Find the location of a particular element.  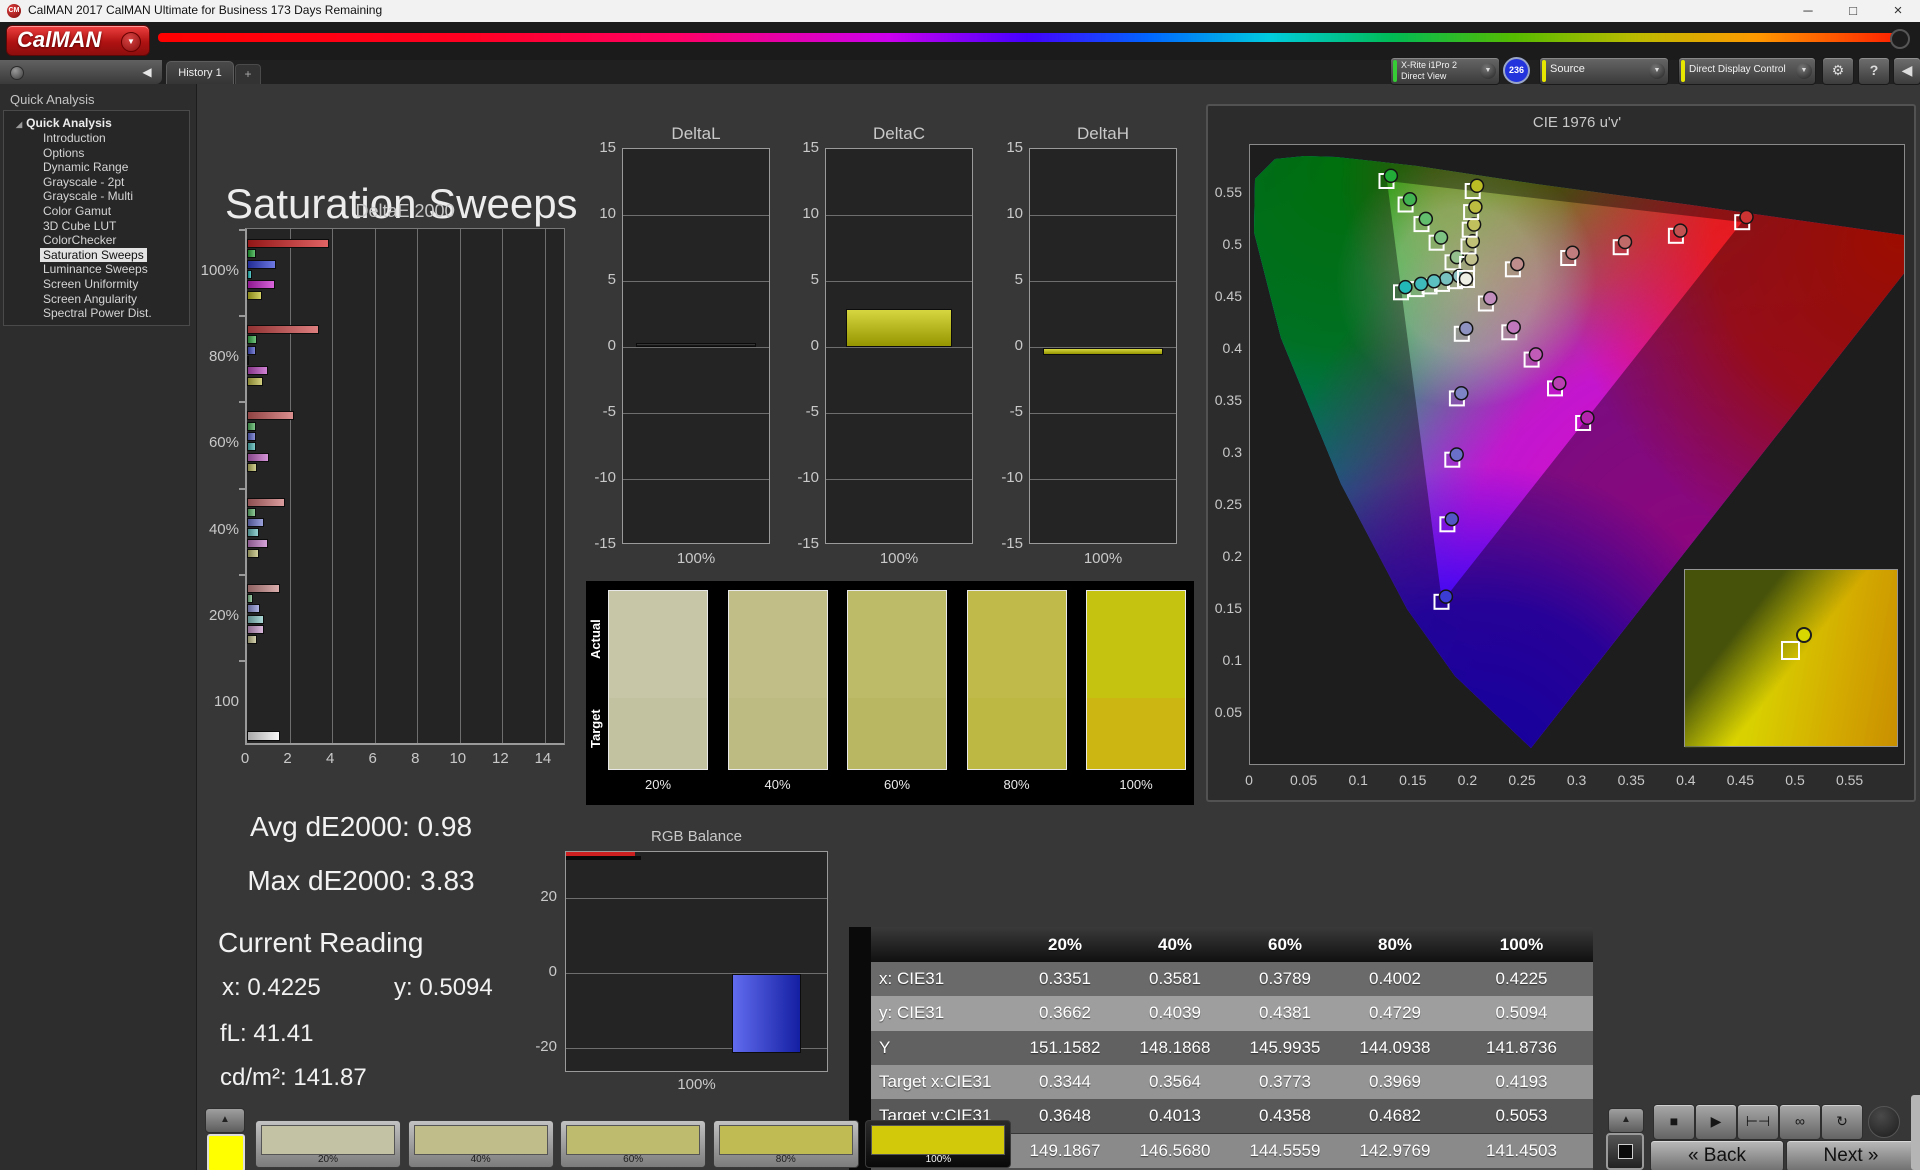

record-dot-icon is located at coordinates (17, 73).